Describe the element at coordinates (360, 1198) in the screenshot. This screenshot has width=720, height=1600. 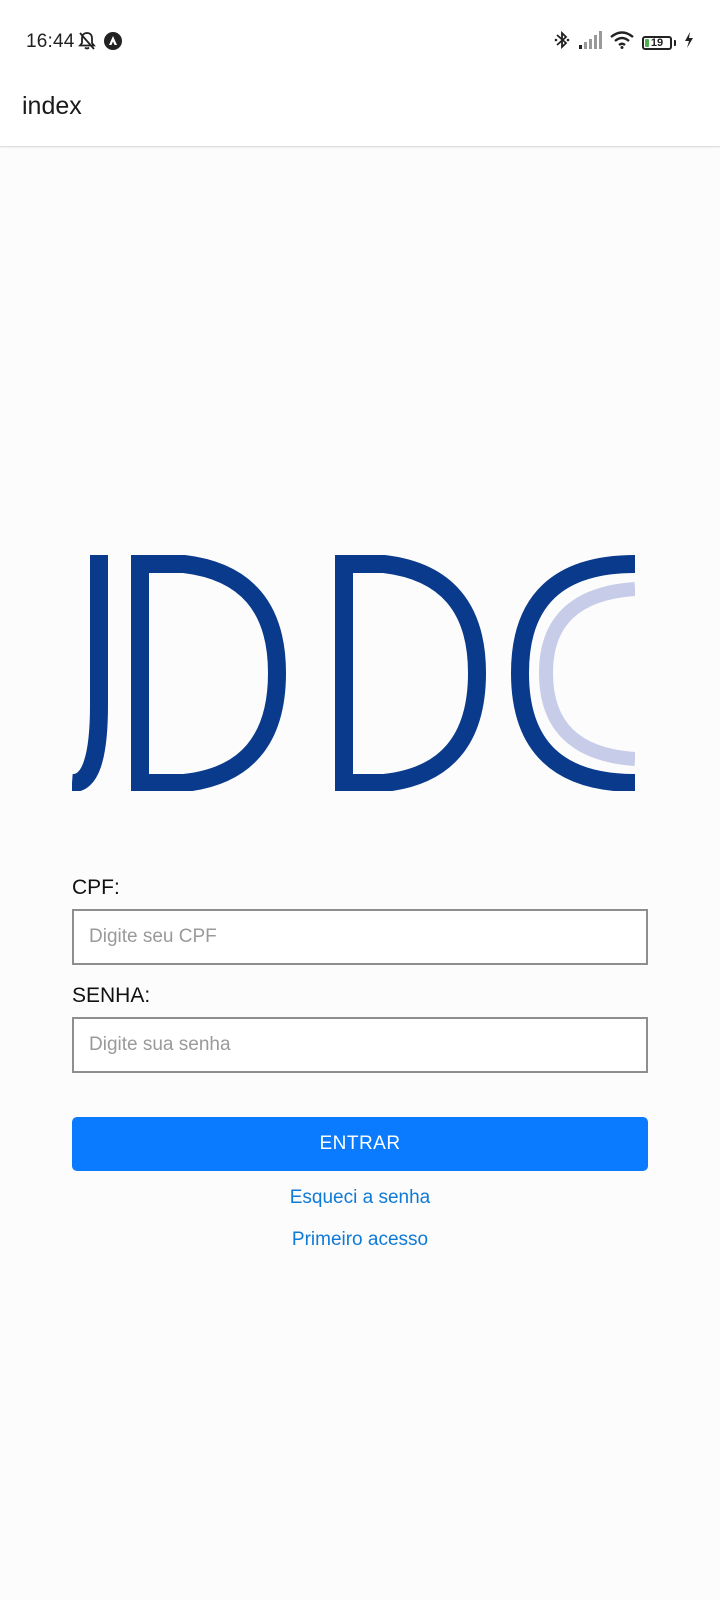
I see `forgot-password-link: Esqueci a senha` at that location.